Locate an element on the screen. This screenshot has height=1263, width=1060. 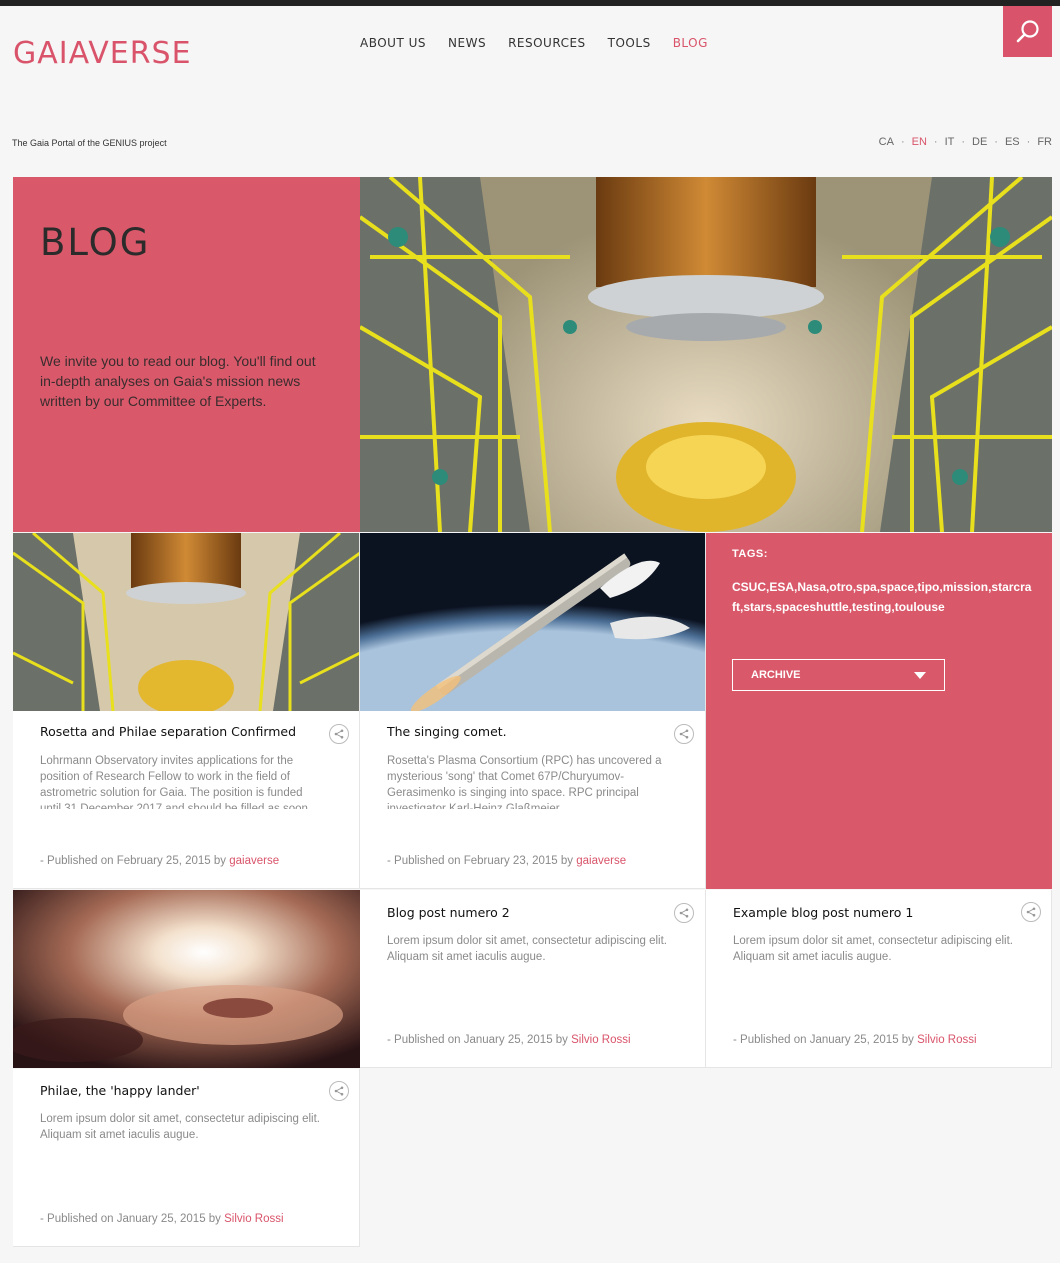
post-title: Philae, the 'happy lander' is located at coordinates (120, 1090).